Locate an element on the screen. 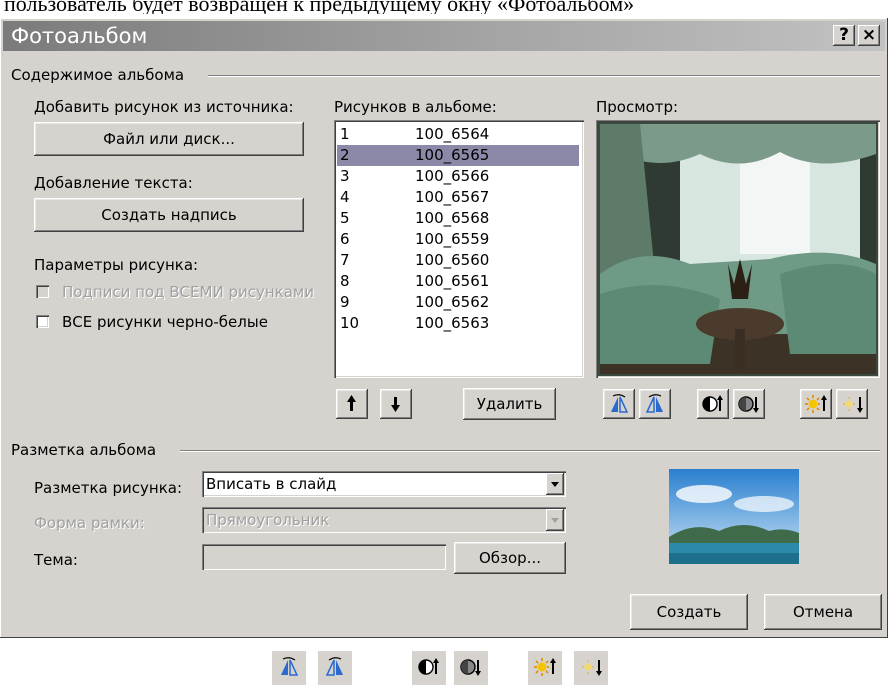 The width and height of the screenshot is (888, 688). list-item-name: 100_6560 is located at coordinates (452, 260).